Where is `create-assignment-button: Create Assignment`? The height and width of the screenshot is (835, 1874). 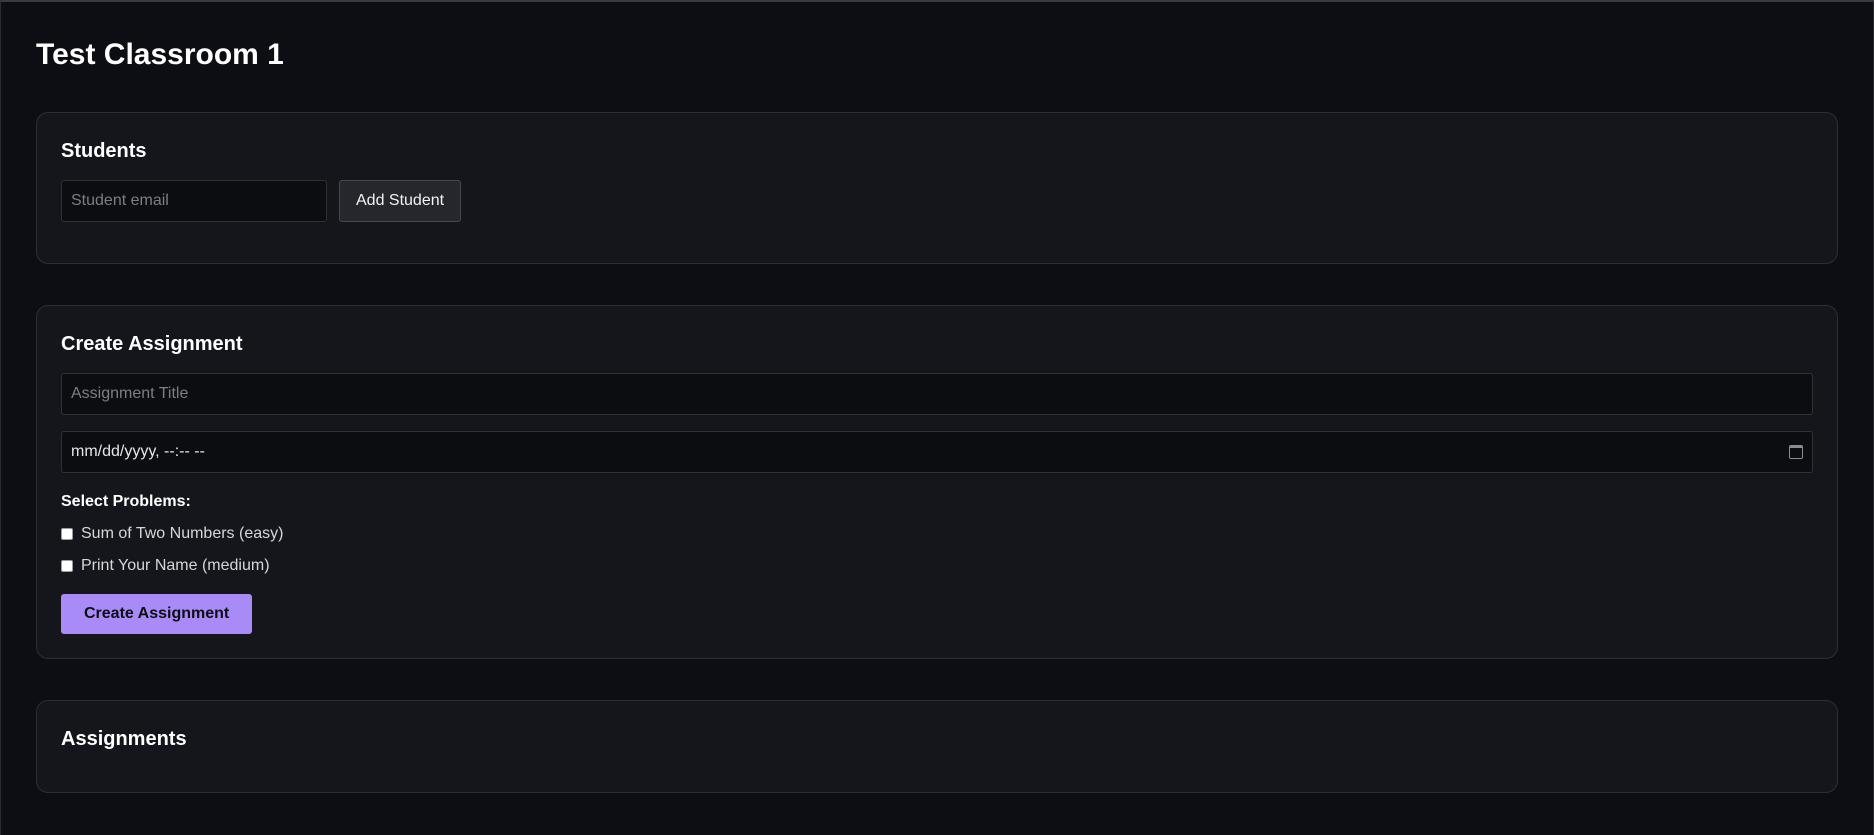
create-assignment-button: Create Assignment is located at coordinates (157, 614).